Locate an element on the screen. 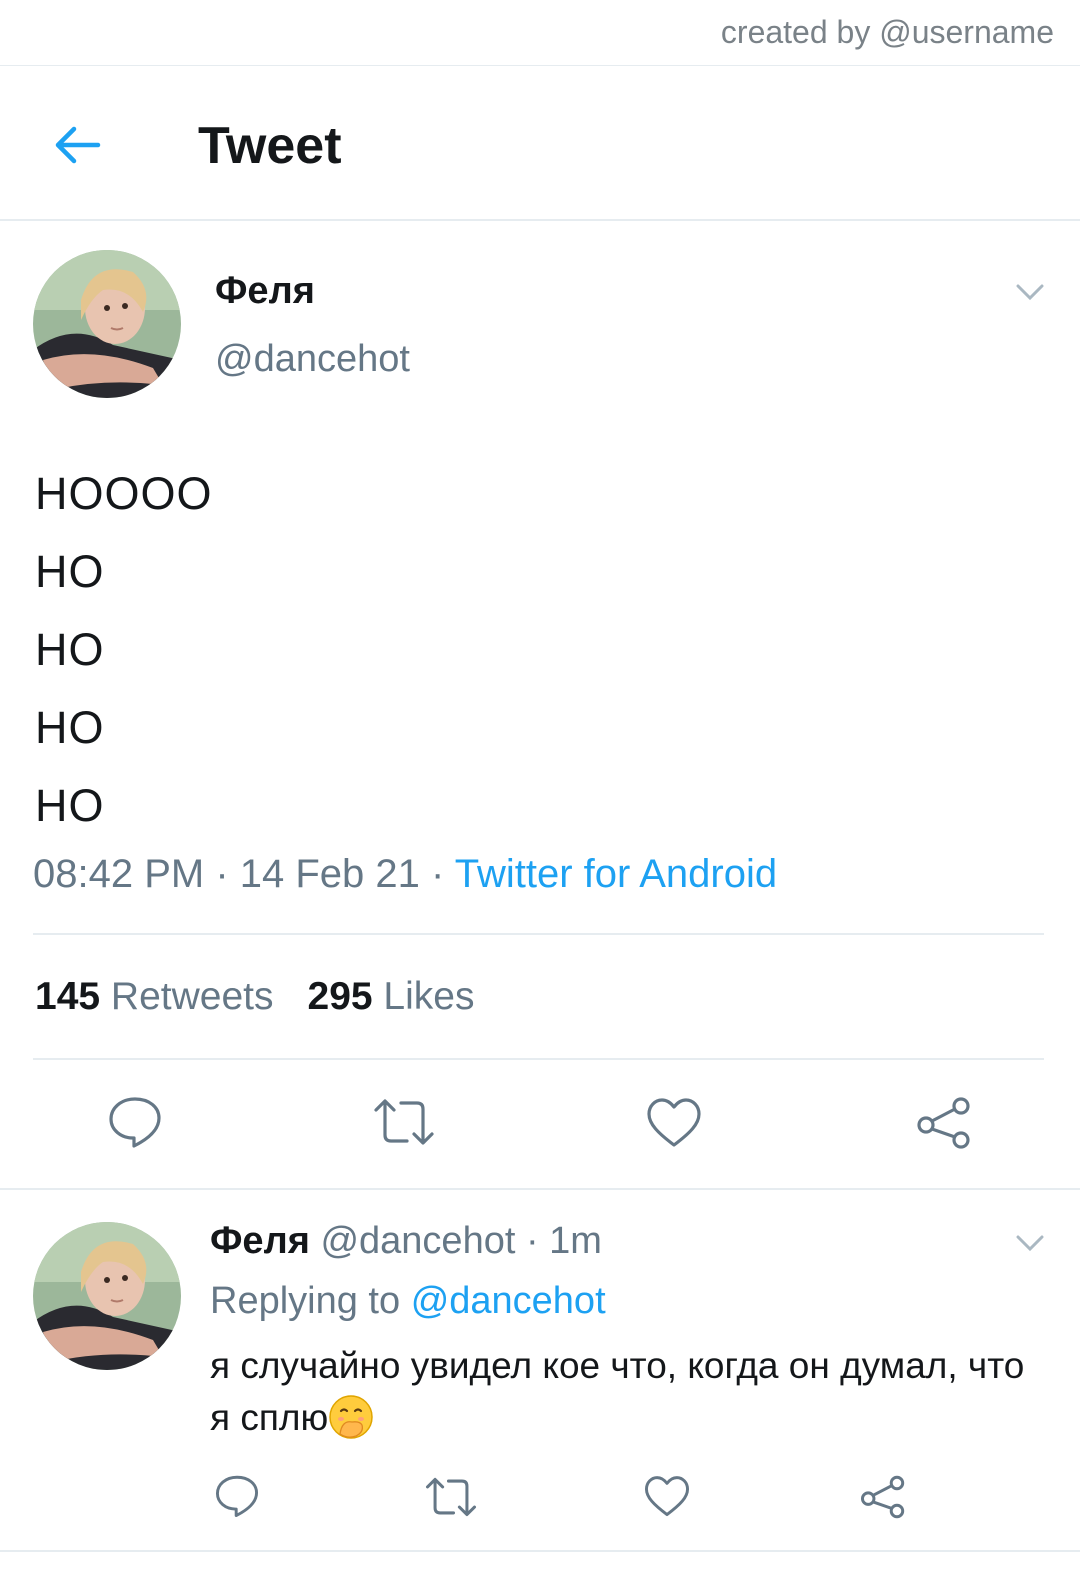  reply-header: Феля @dancehot · 1m is located at coordinates (406, 1241).